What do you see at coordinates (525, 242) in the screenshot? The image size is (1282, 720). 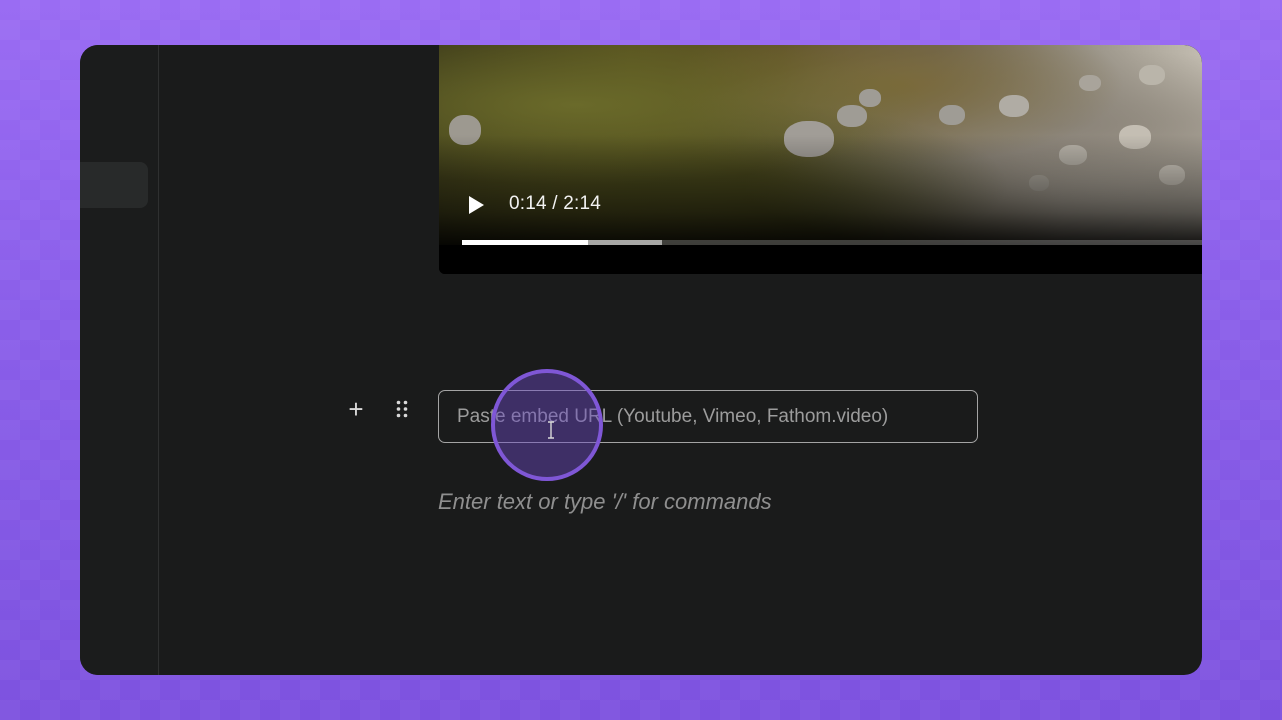 I see `video-played-bar` at bounding box center [525, 242].